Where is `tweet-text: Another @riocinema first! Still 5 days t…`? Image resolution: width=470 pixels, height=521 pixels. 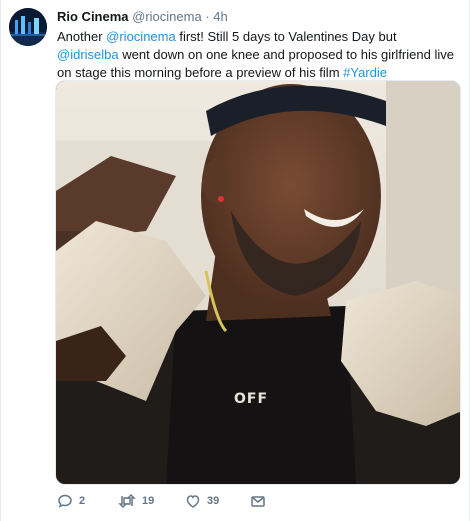
tweet-text: Another @riocinema first! Still 5 days t… is located at coordinates (259, 55).